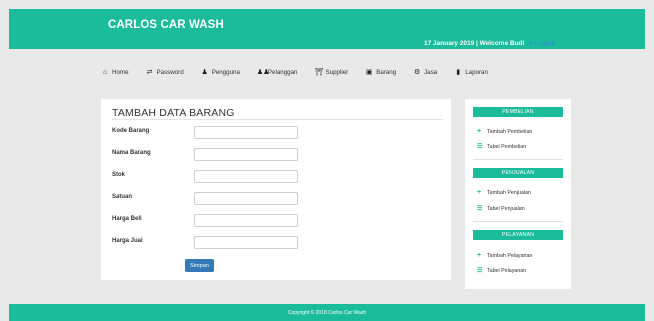 The image size is (654, 321). What do you see at coordinates (509, 192) in the screenshot?
I see `sidebar-link-label: Tambah Penjualan` at bounding box center [509, 192].